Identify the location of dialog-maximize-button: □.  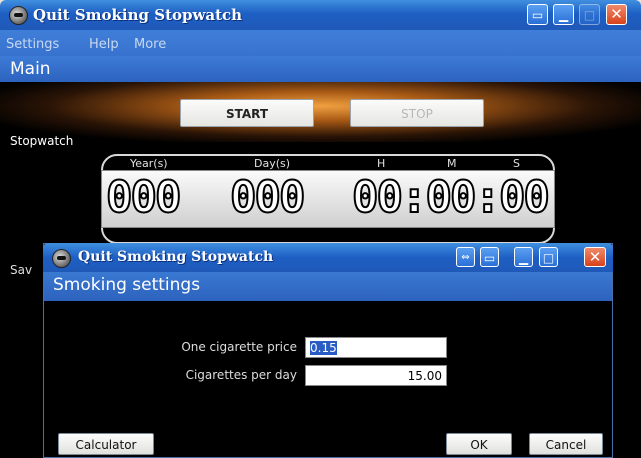
(548, 257).